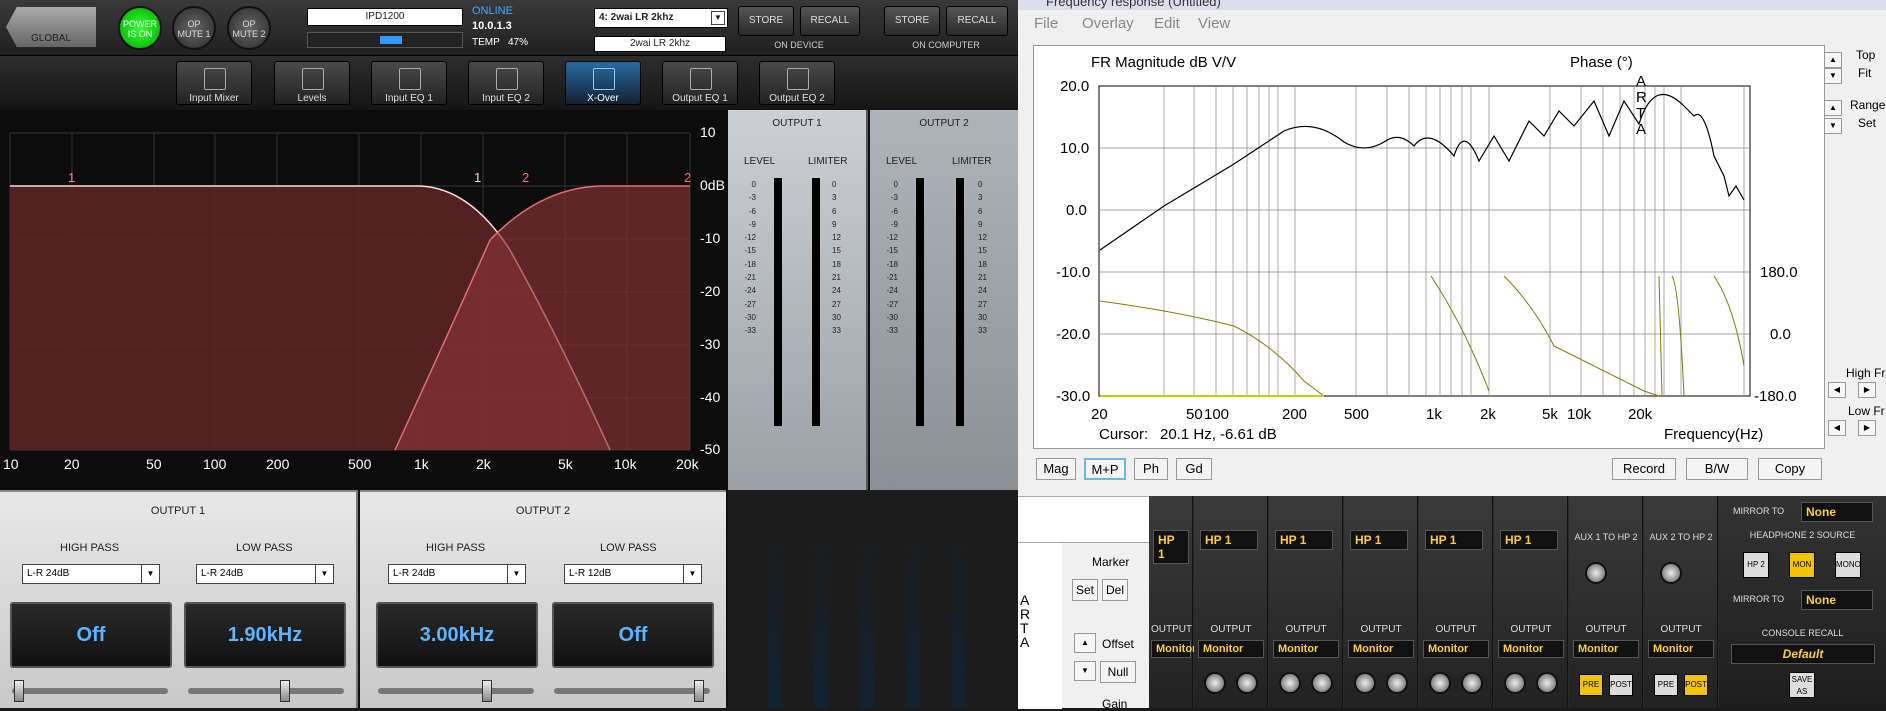 Image resolution: width=1886 pixels, height=711 pixels. Describe the element at coordinates (457, 635) in the screenshot. I see `high-pass-frequency: 3.00kHz` at that location.